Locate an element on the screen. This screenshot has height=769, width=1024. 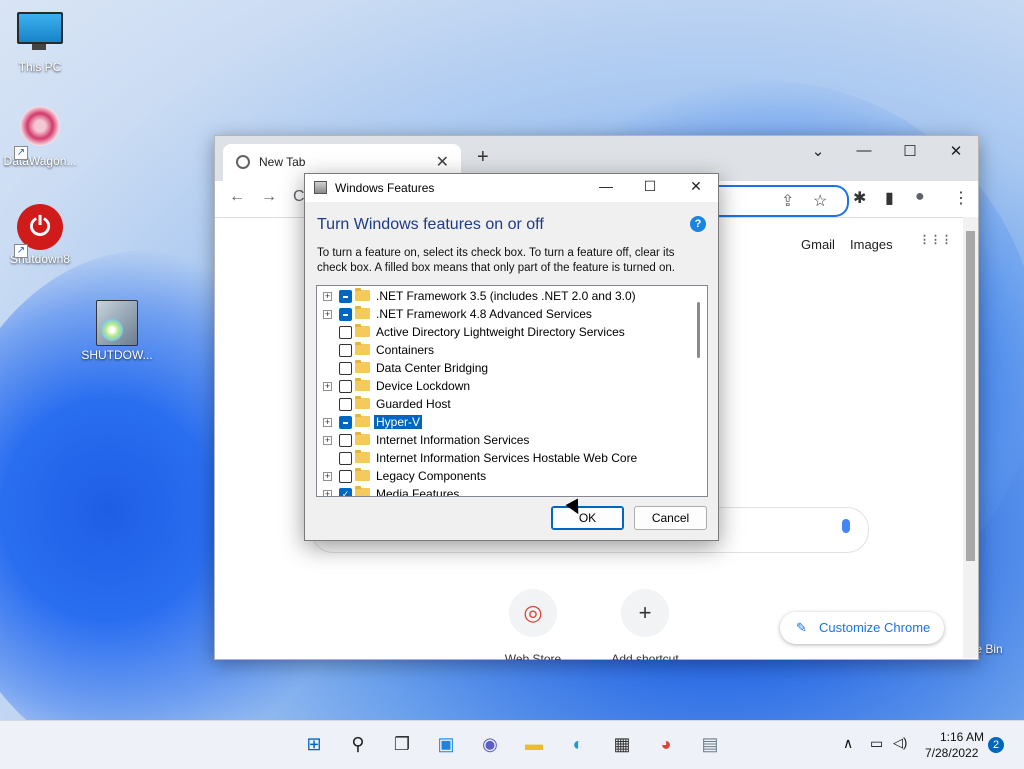
feature-row: + .NET Framework 4.8 Advanced Services is located at coordinates (507, 314).